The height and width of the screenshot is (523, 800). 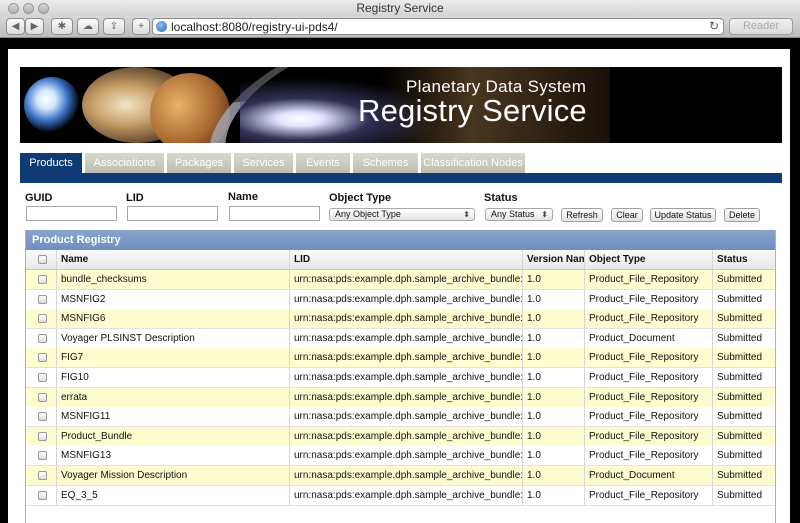 I want to click on banner-image: Planetary Data System Registry Service, so click(x=401, y=105).